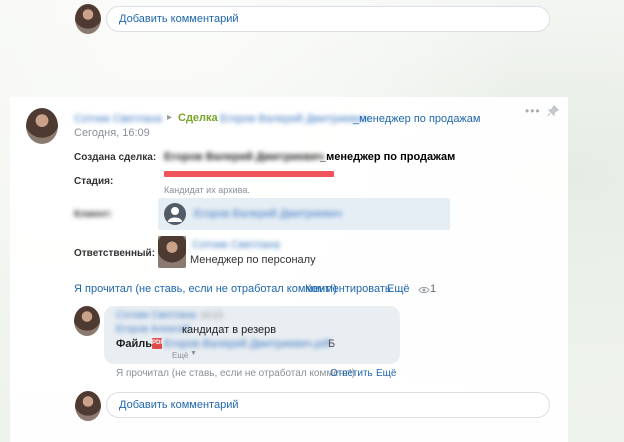 The image size is (624, 442). I want to click on file-more-link: Ещё, so click(180, 355).